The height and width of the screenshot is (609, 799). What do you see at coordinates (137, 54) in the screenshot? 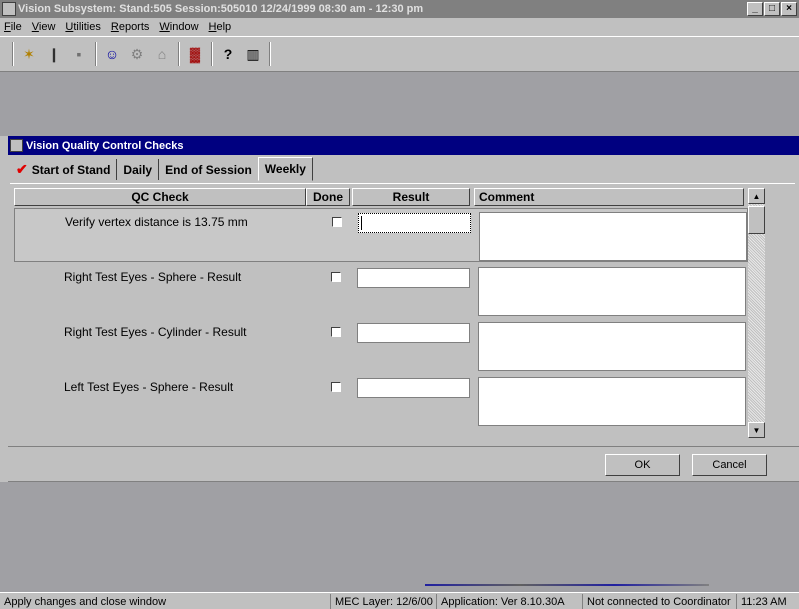
I see `gear-icon: ⚙` at bounding box center [137, 54].